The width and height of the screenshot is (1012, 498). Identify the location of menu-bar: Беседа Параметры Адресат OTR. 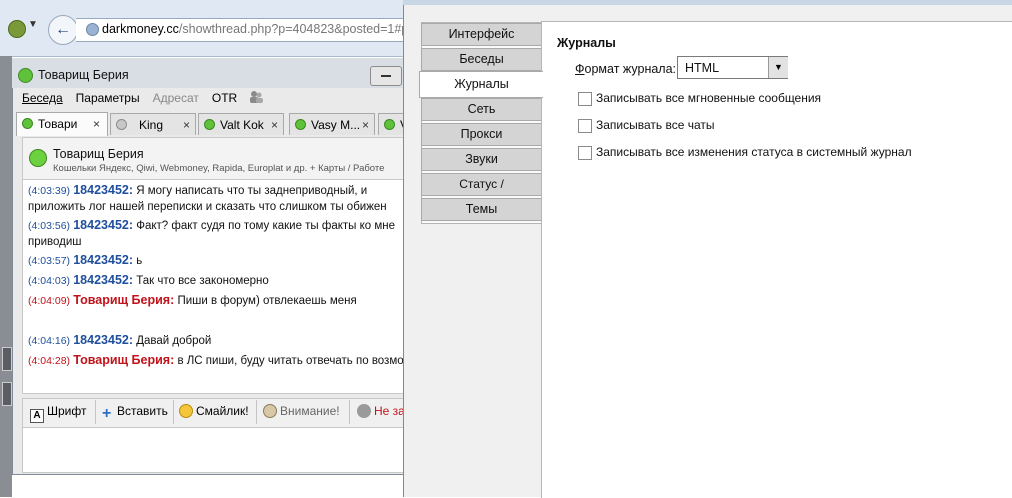
(136, 99).